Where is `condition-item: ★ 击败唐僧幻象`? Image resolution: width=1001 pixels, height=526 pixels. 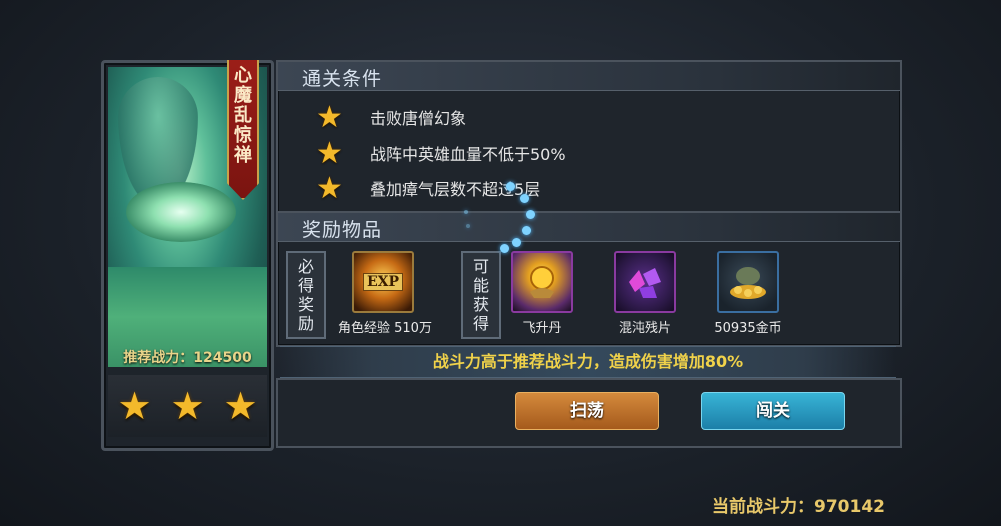
condition-item: ★ 击败唐僧幻象 is located at coordinates (391, 117).